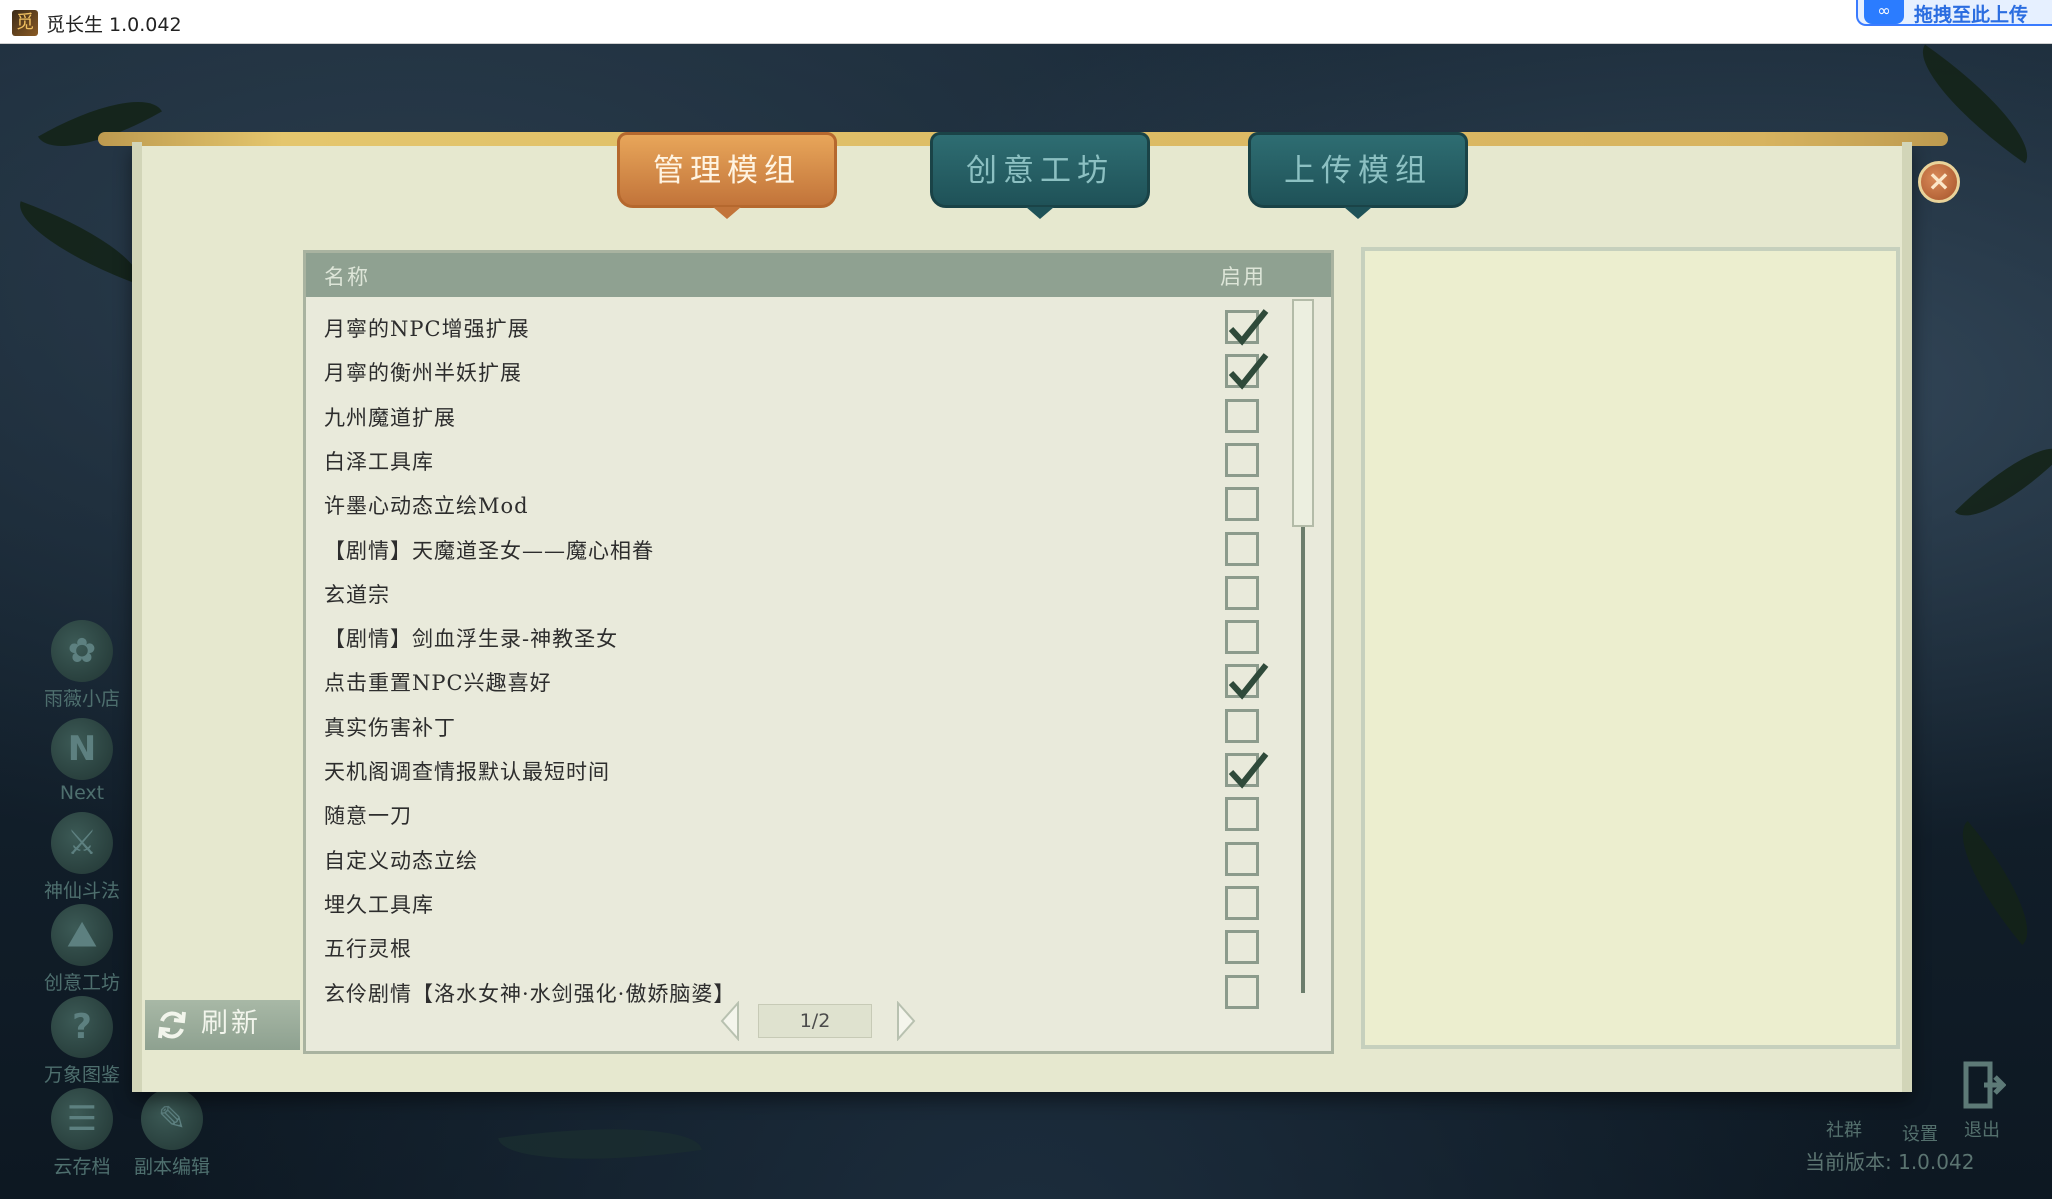  What do you see at coordinates (1303, 413) in the screenshot?
I see `scrollbar-thumb` at bounding box center [1303, 413].